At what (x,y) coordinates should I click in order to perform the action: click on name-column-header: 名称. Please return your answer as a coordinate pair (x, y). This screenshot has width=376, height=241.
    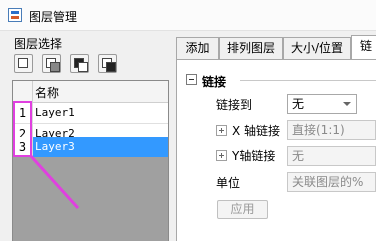
    Looking at the image, I should click on (47, 92).